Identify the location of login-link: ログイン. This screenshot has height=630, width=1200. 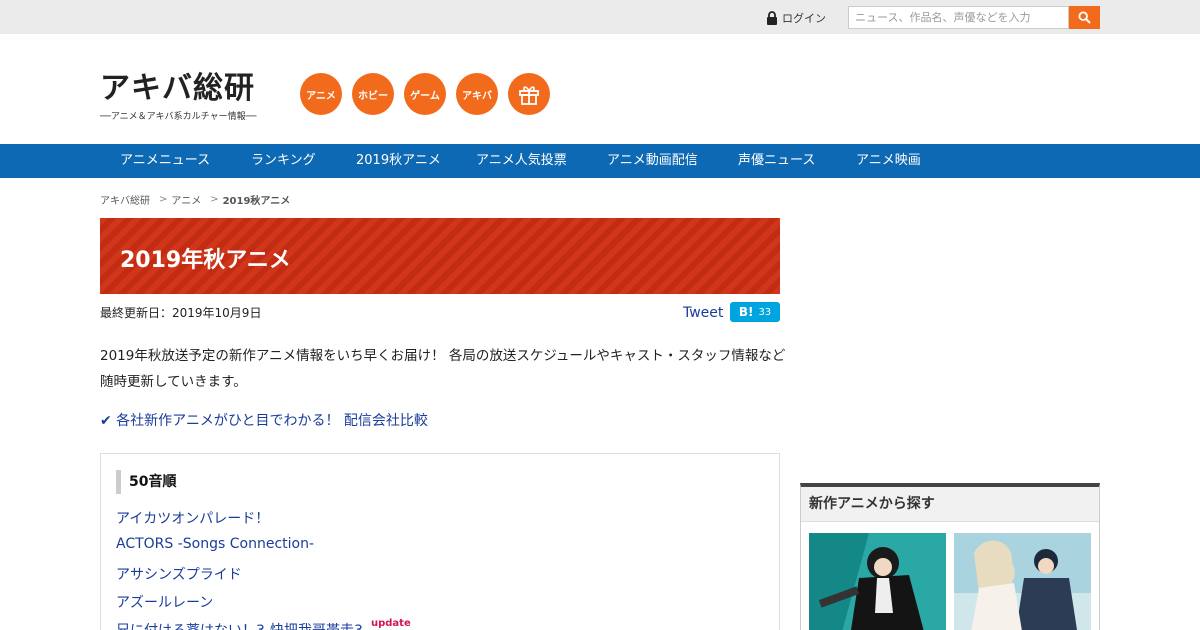
(796, 18).